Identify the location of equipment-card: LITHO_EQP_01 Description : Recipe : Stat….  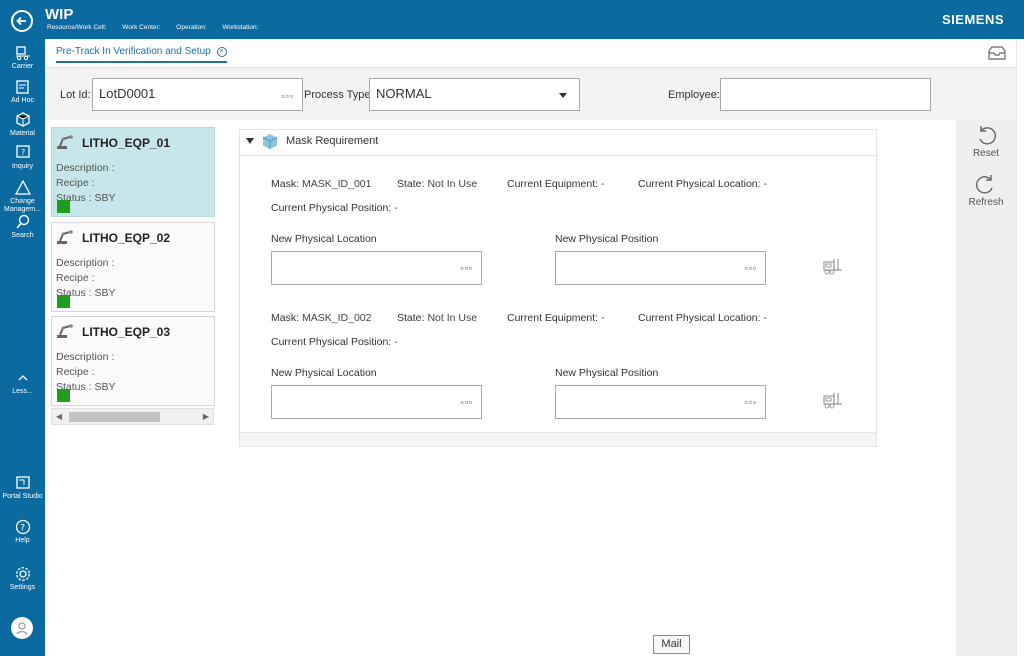
(133, 172).